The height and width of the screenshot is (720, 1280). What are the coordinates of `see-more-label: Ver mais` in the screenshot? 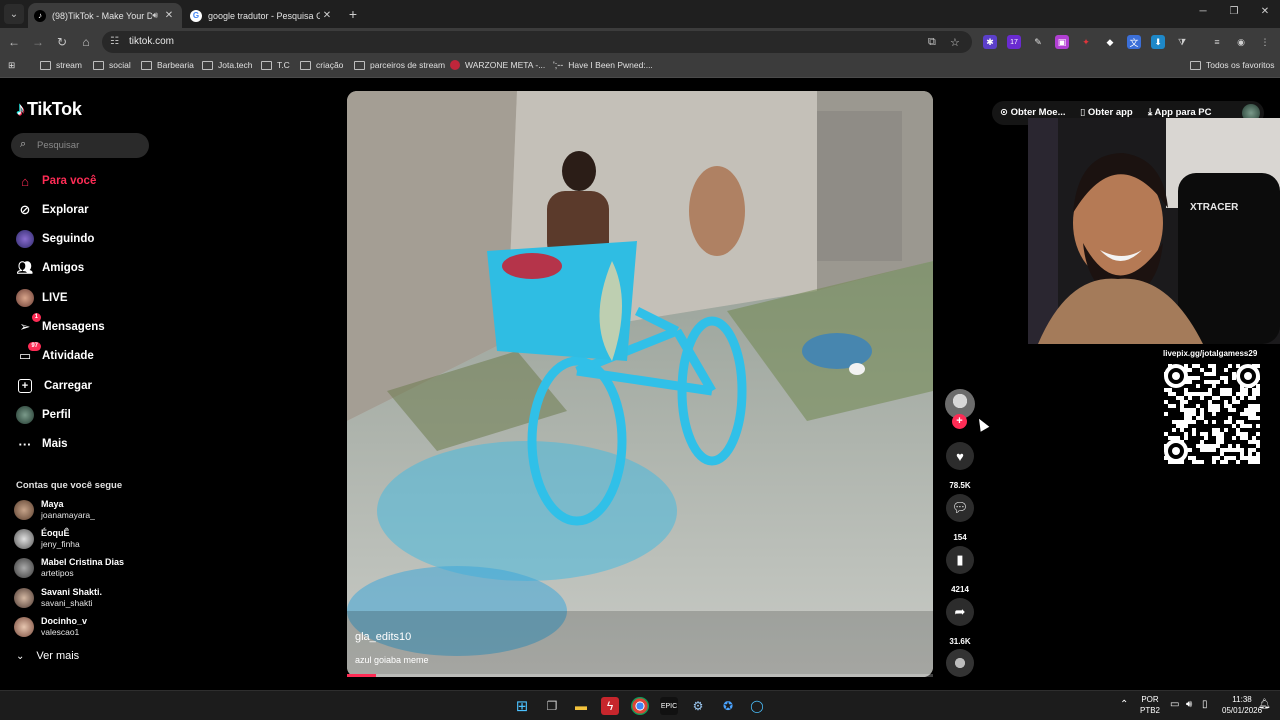 It's located at (58, 656).